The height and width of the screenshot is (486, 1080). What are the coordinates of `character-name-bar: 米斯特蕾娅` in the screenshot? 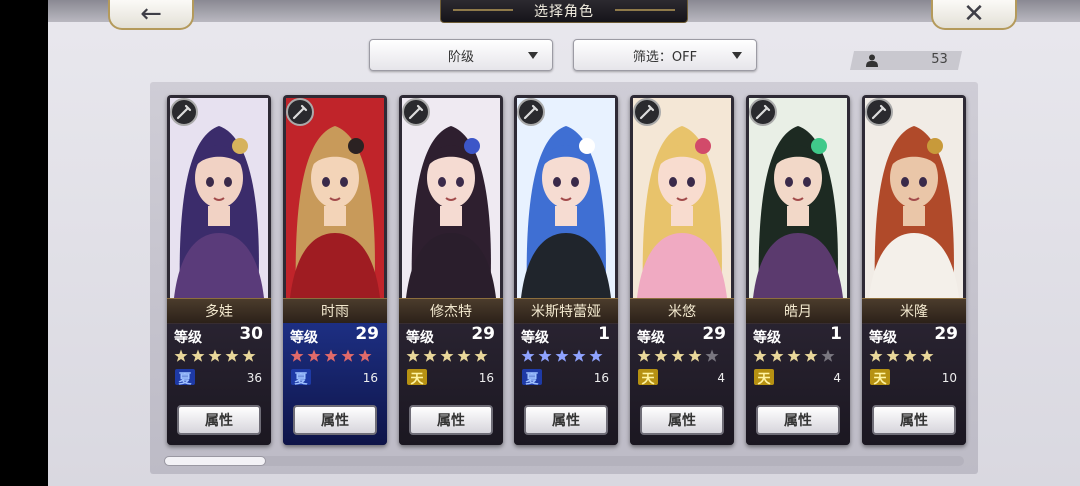 It's located at (566, 311).